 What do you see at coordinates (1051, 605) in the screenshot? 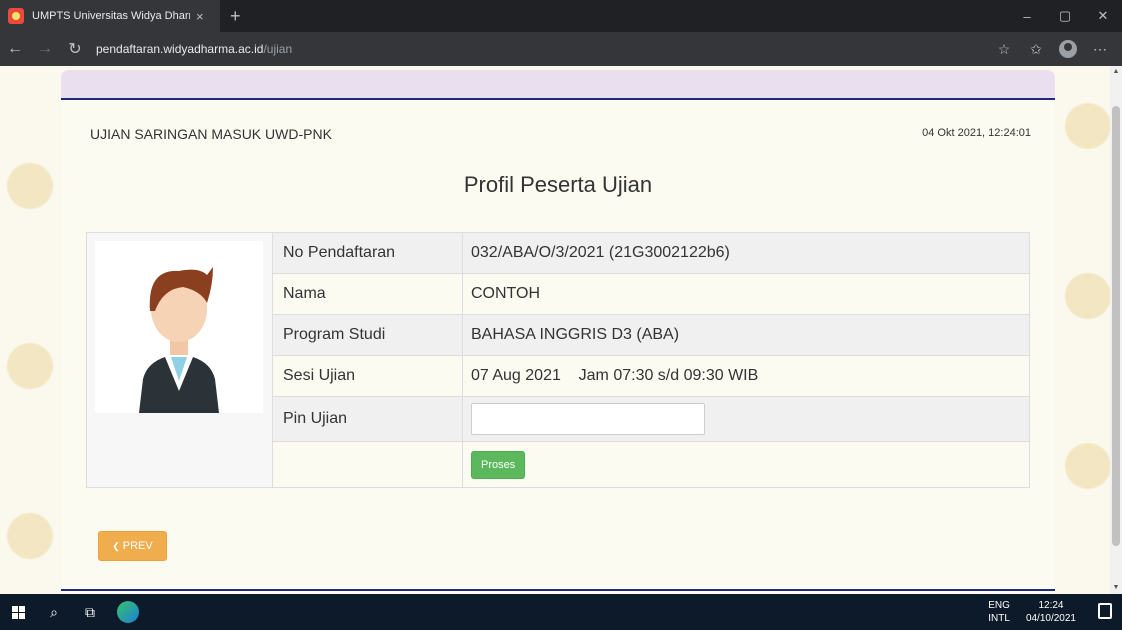
I see `clock-time: 12:24` at bounding box center [1051, 605].